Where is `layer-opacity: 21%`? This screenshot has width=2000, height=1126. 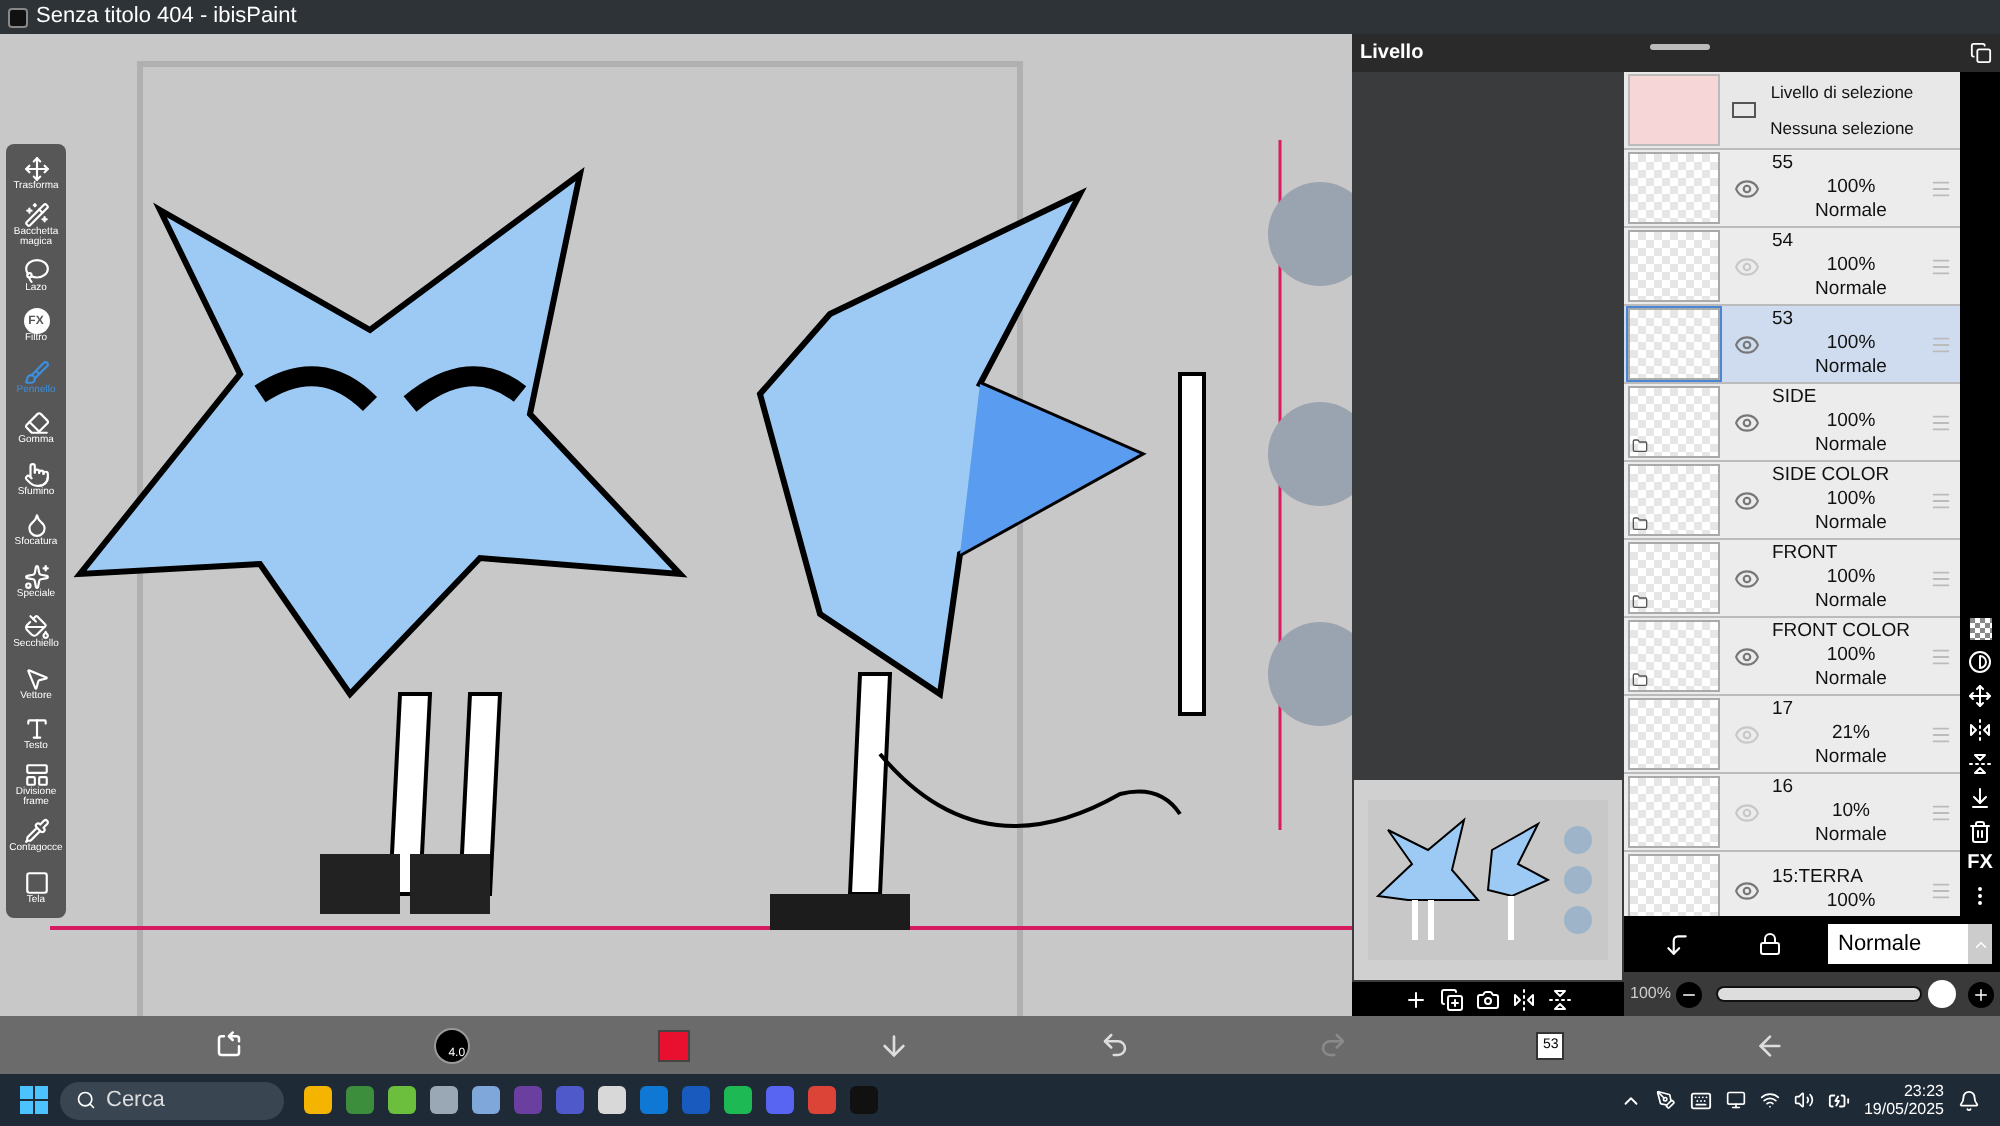
layer-opacity: 21% is located at coordinates (1850, 734).